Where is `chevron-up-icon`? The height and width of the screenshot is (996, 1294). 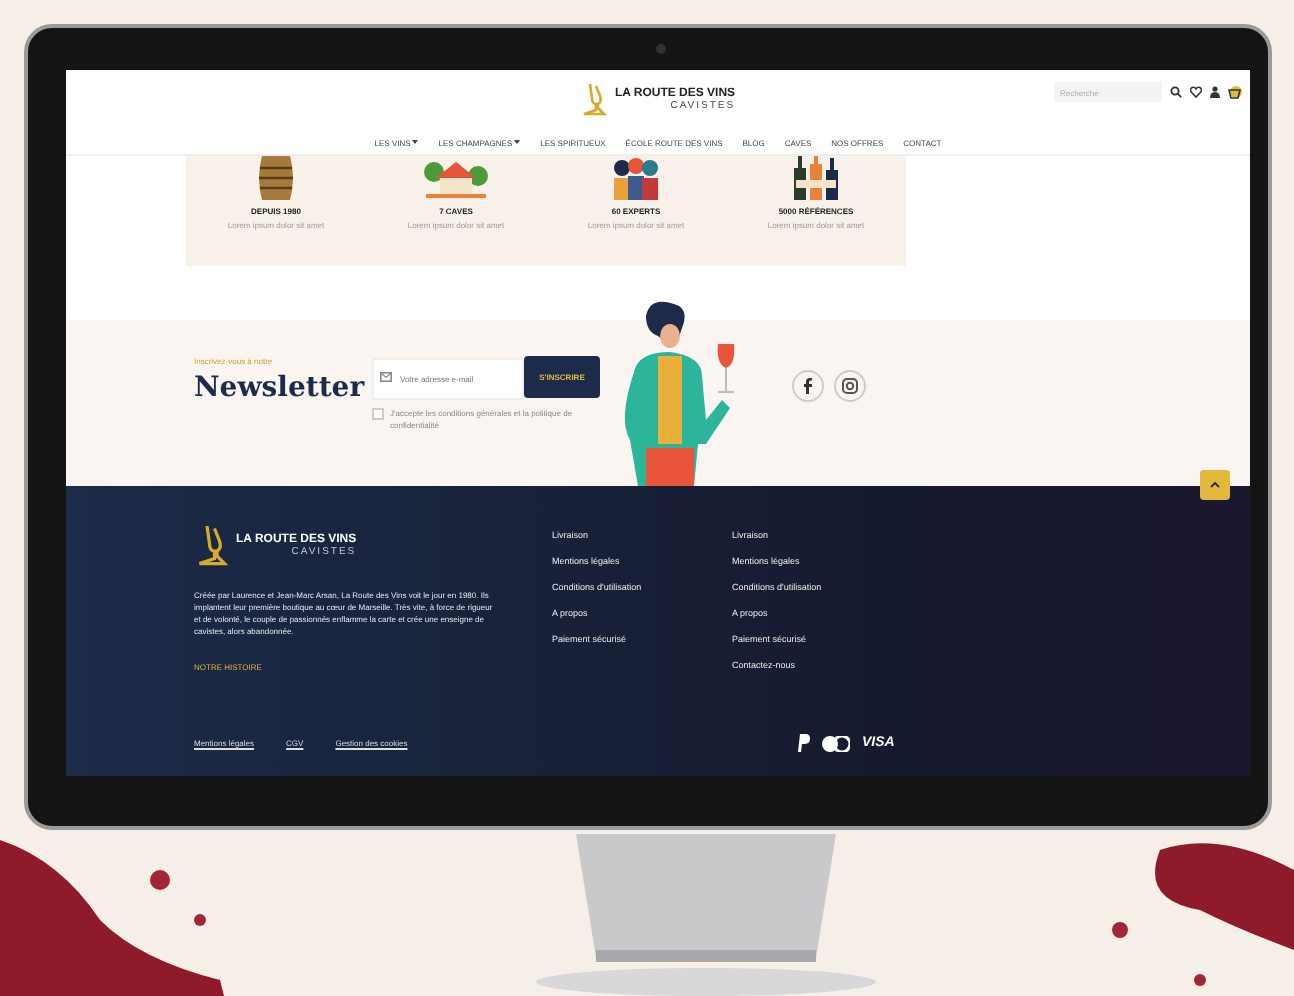 chevron-up-icon is located at coordinates (1215, 485).